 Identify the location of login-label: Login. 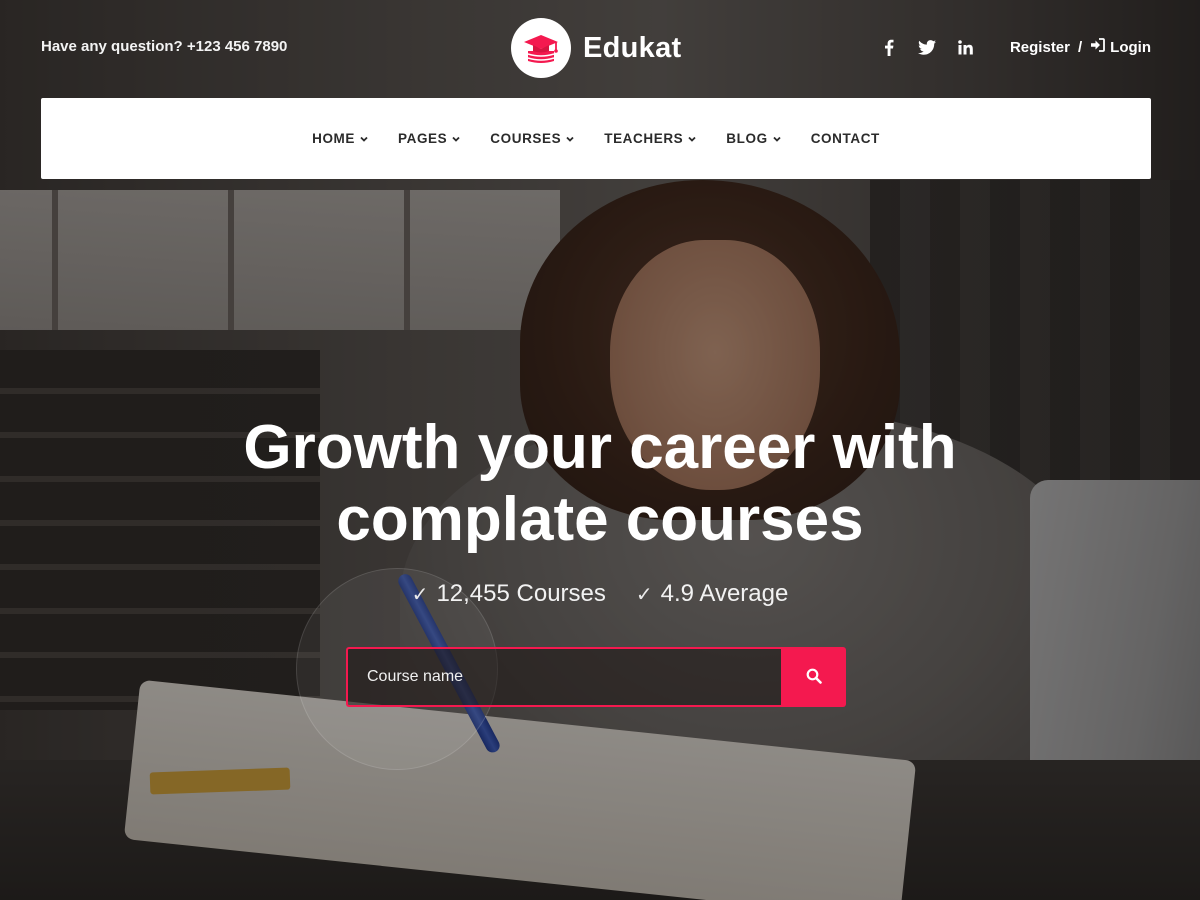
(1130, 47).